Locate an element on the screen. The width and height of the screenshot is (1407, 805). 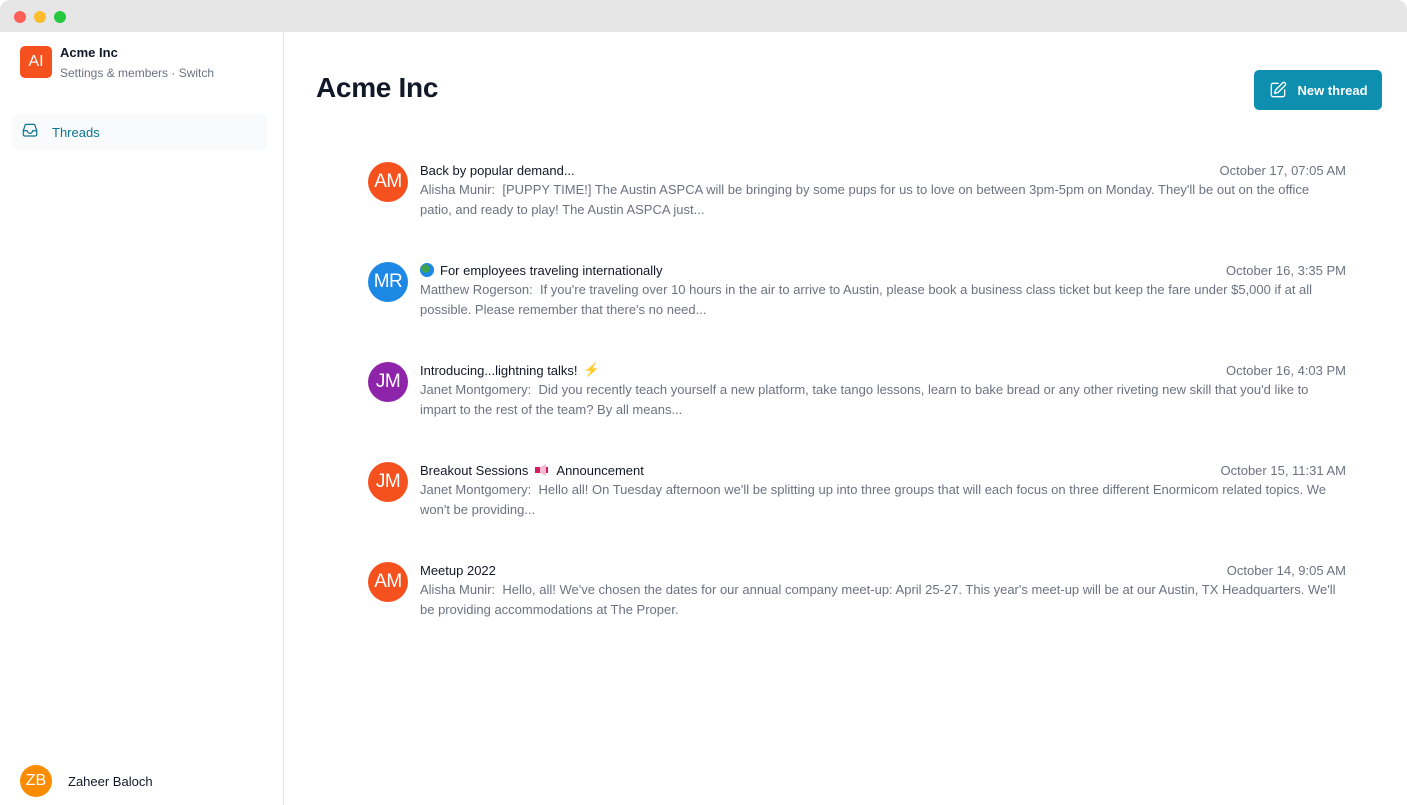
pencil-square-icon is located at coordinates (1279, 89).